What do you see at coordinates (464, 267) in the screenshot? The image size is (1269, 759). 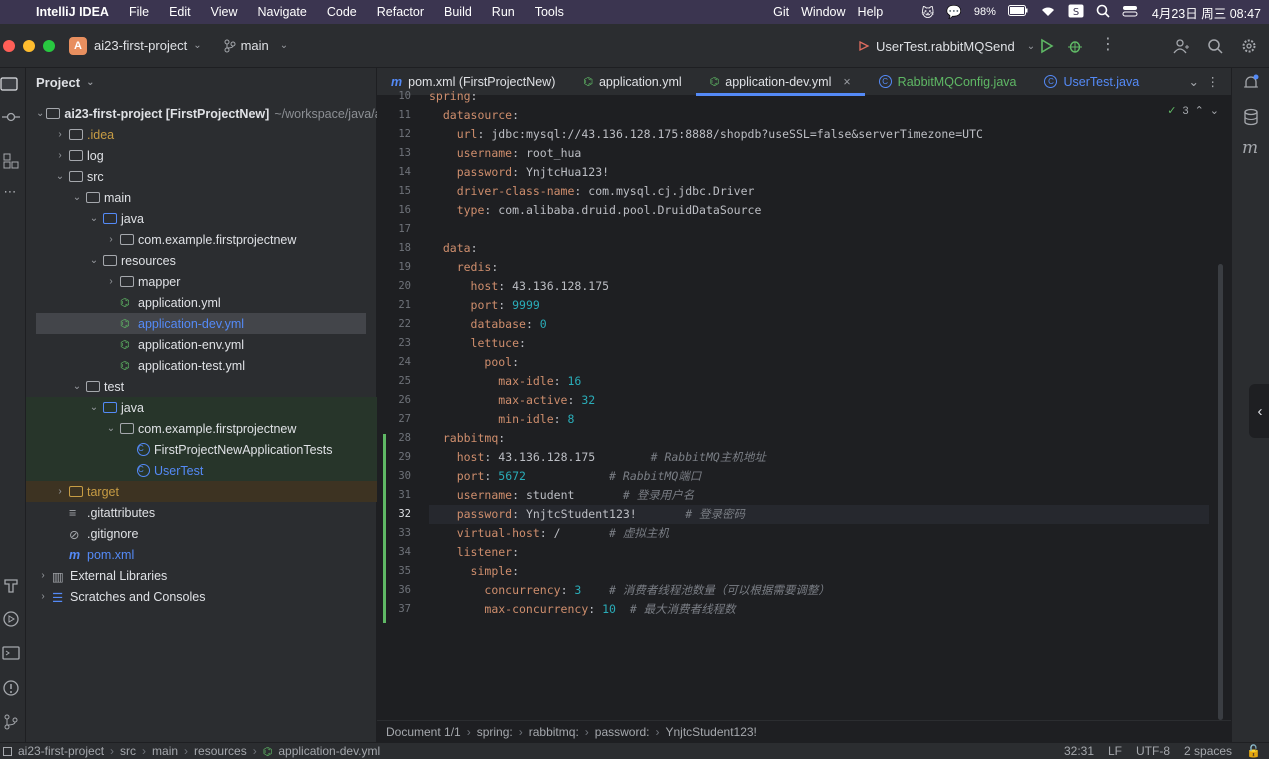 I see `code-line: redis:` at bounding box center [464, 267].